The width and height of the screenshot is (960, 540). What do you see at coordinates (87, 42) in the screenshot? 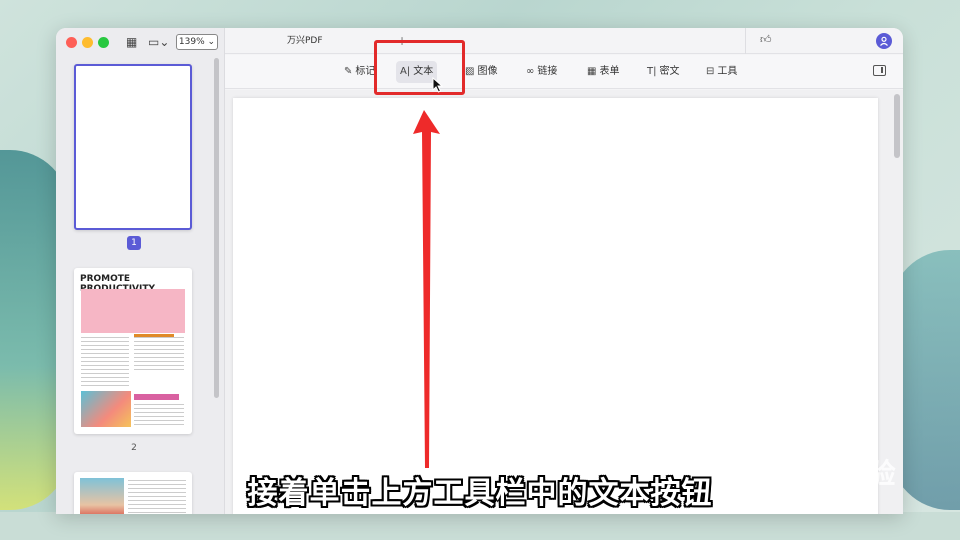
I see `minimize-window-button` at bounding box center [87, 42].